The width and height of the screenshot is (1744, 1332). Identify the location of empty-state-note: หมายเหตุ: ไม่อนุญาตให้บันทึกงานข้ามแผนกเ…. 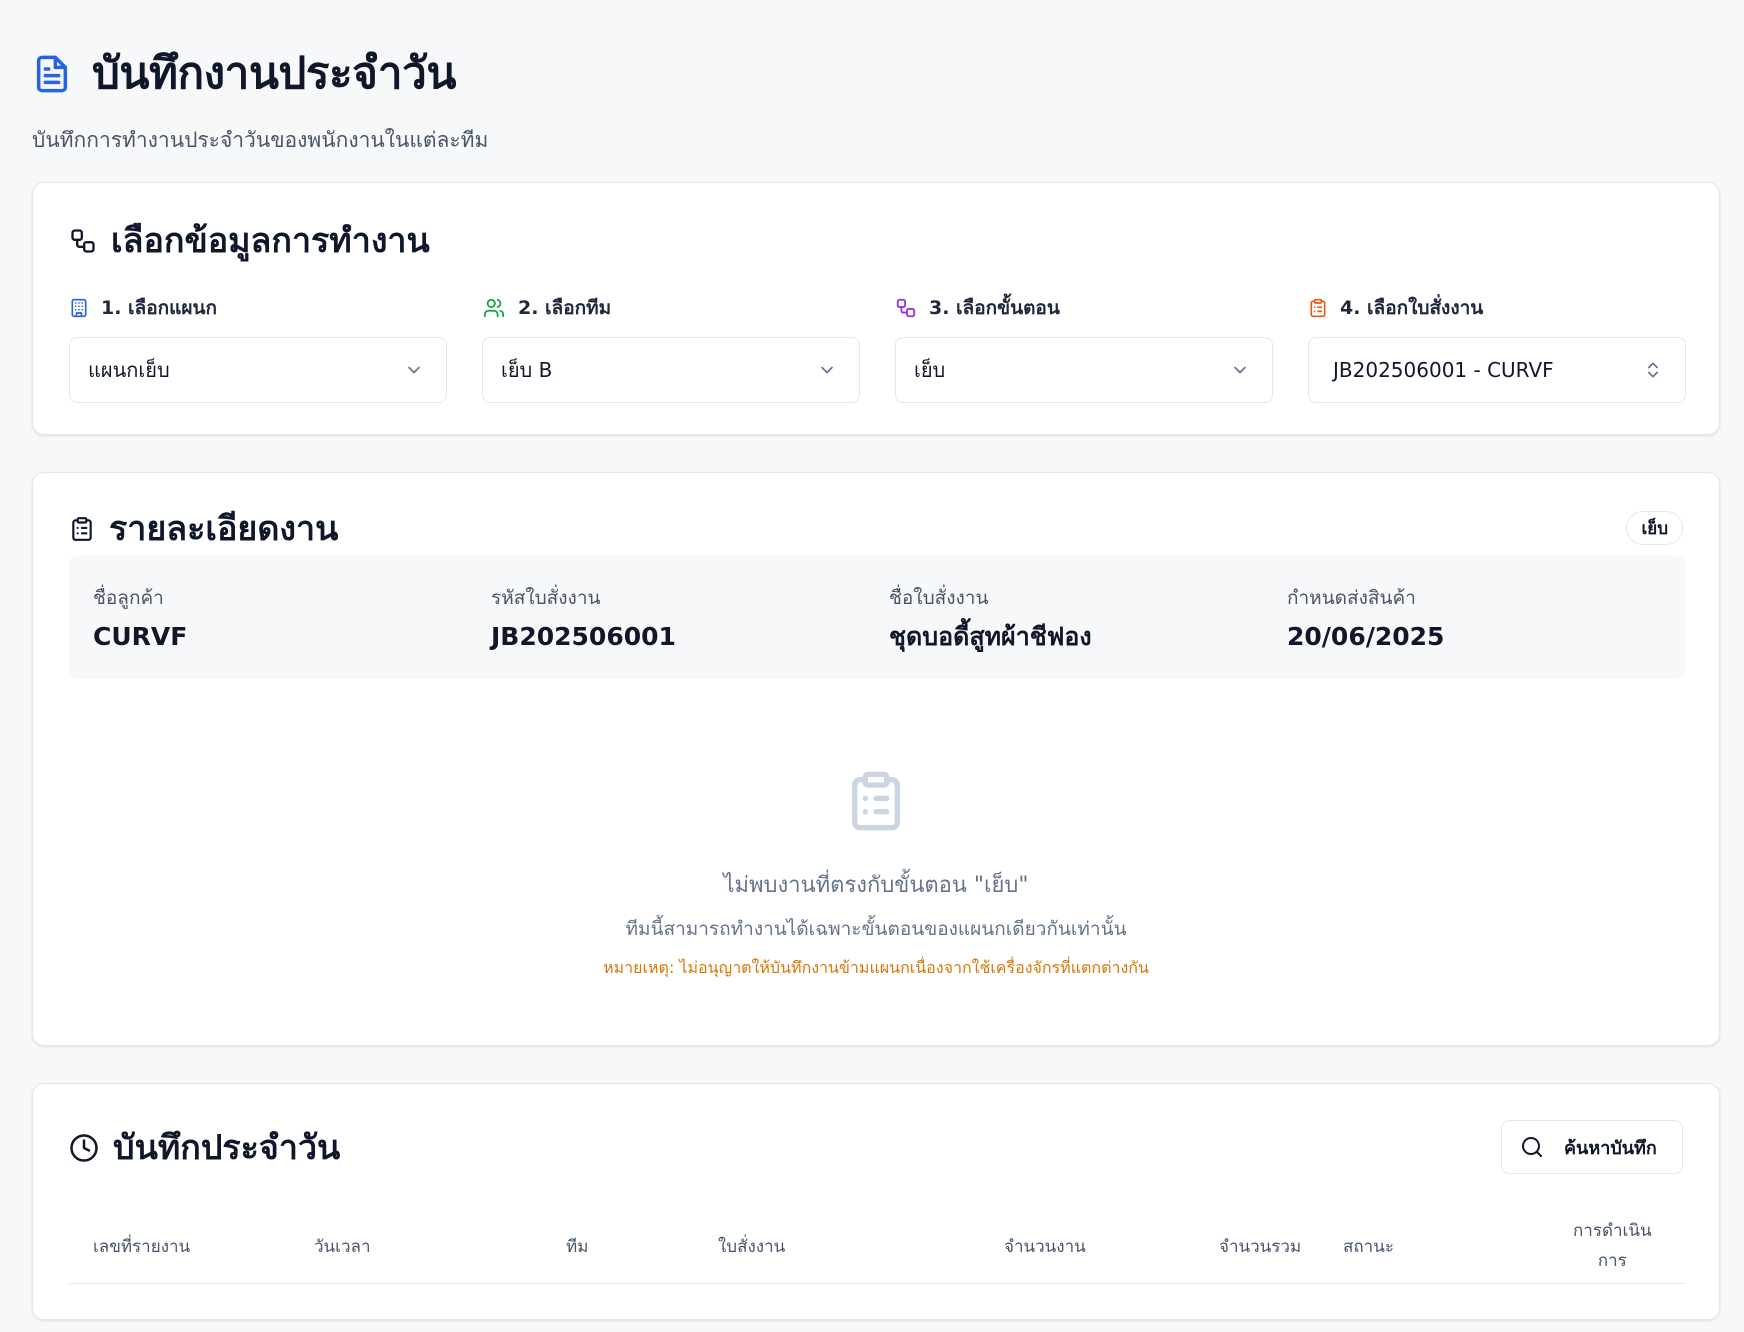
(876, 967).